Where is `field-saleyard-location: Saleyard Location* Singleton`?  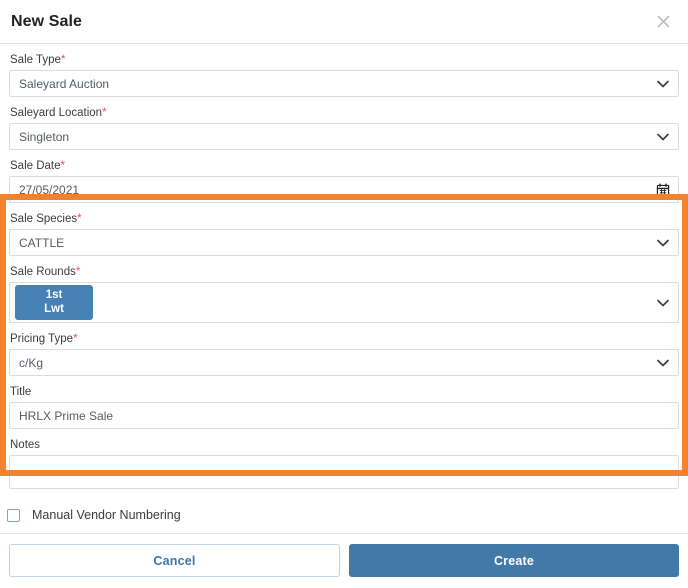
field-saleyard-location: Saleyard Location* Singleton is located at coordinates (344, 128).